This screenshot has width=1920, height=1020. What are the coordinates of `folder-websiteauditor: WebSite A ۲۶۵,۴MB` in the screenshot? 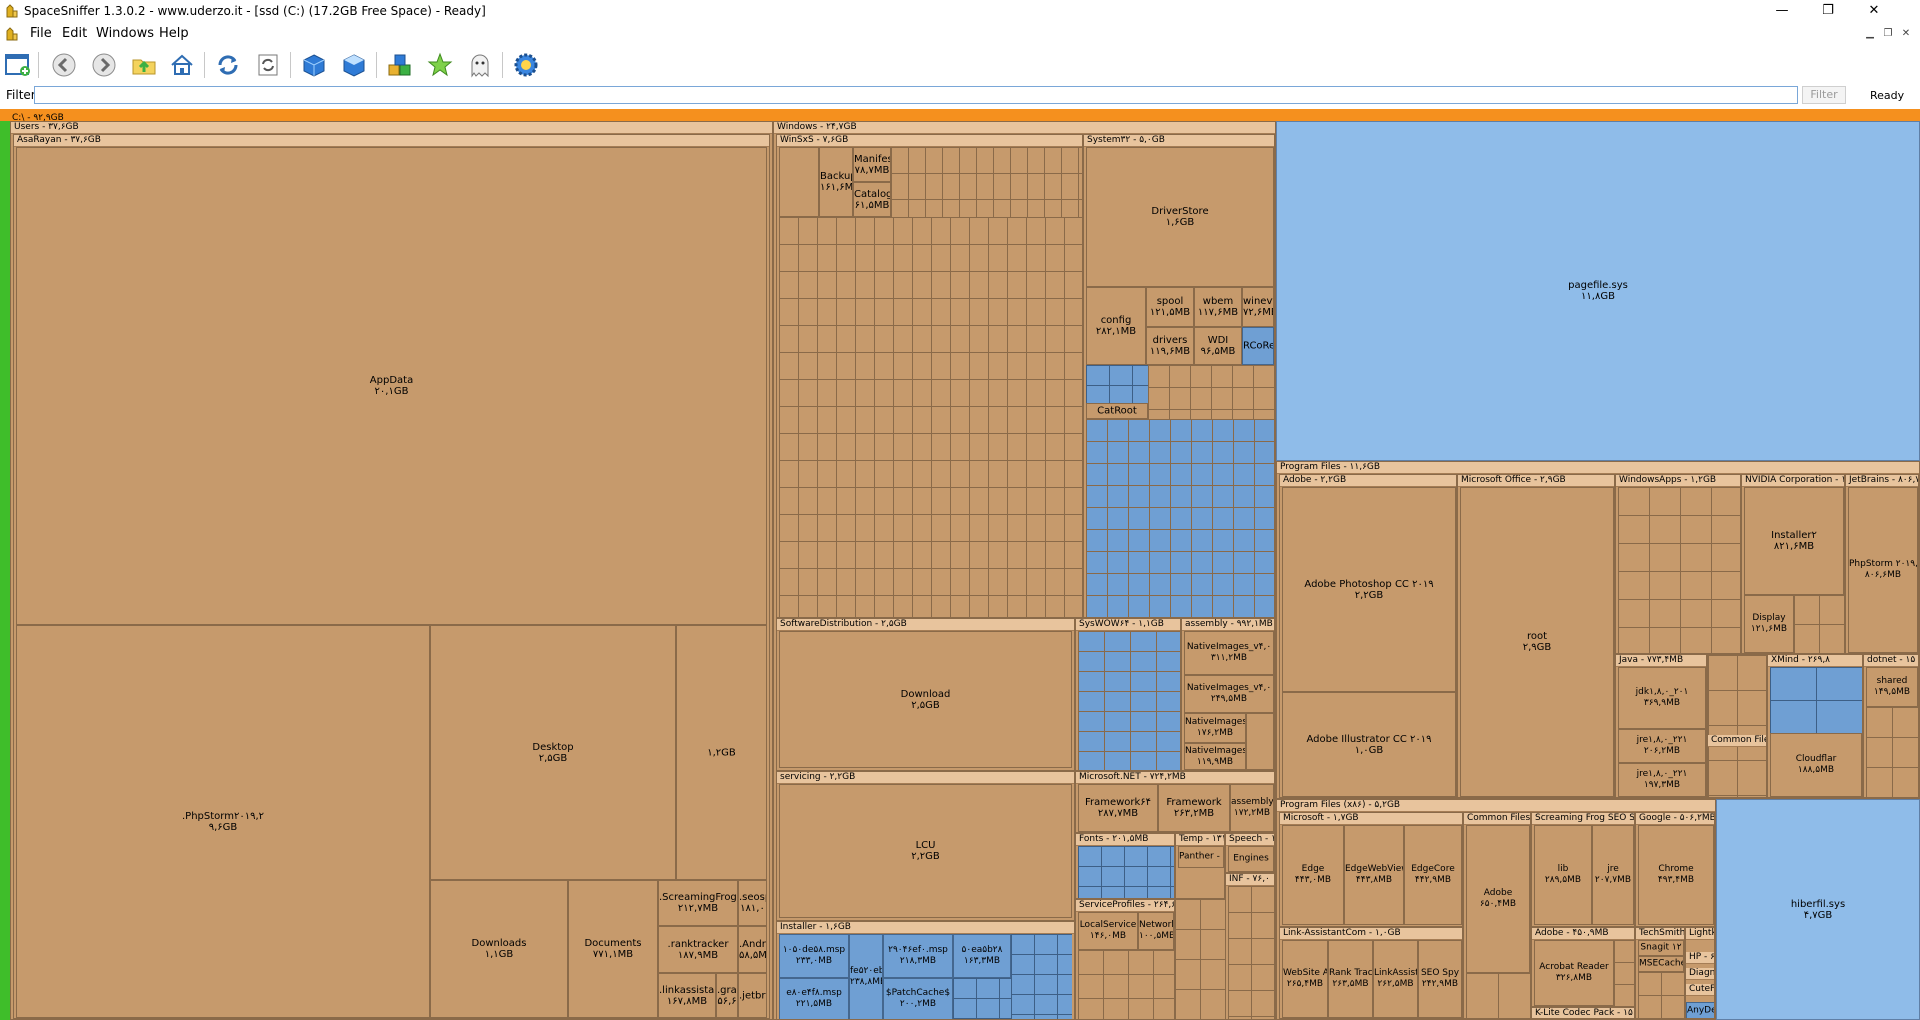 It's located at (1305, 979).